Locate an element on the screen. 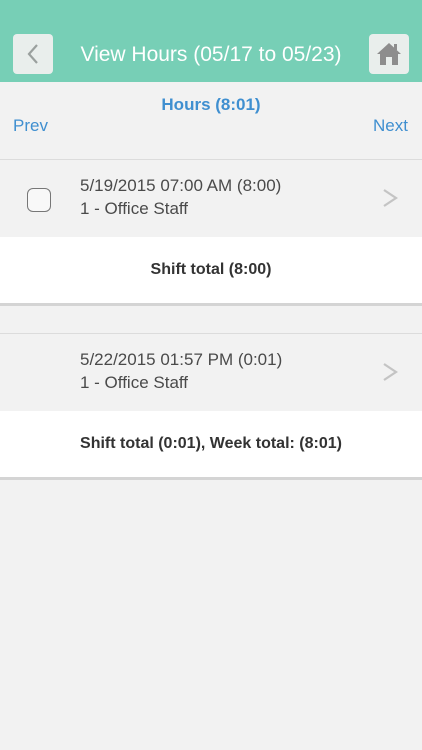 The height and width of the screenshot is (750, 422). shift-week-total: Shift total (0:01), Week total: (8:01) is located at coordinates (211, 444).